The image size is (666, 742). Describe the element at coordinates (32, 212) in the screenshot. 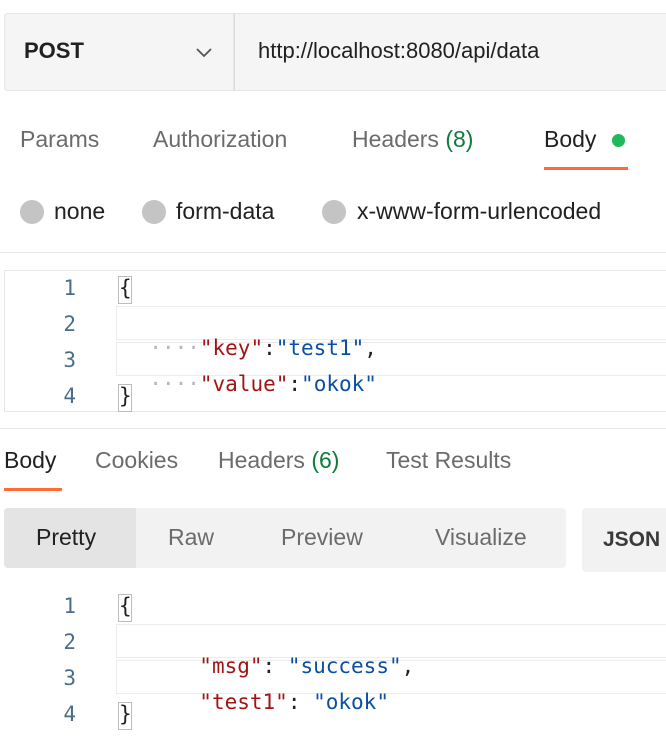

I see `radio-none` at that location.